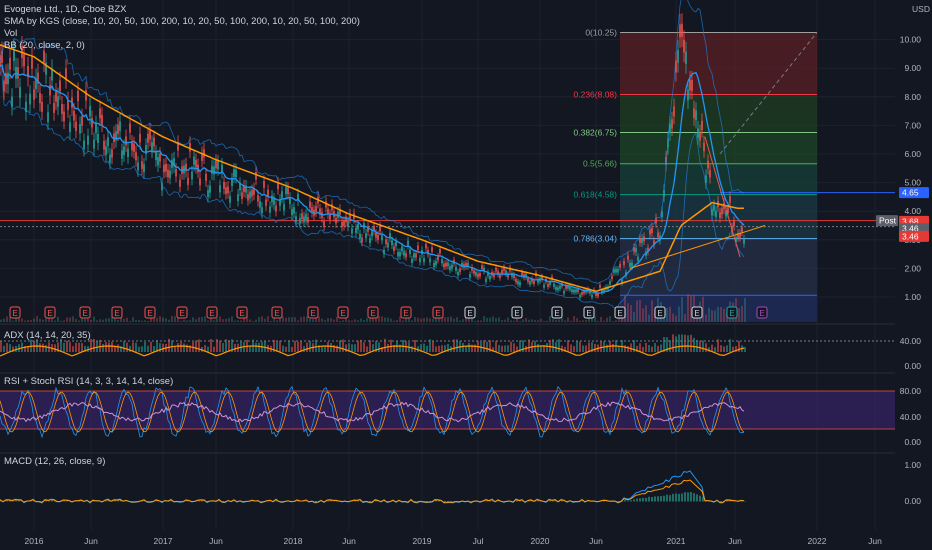 This screenshot has height=550, width=932. What do you see at coordinates (596, 133) in the screenshot?
I see `fib-label-2: 0.382(6.75)` at bounding box center [596, 133].